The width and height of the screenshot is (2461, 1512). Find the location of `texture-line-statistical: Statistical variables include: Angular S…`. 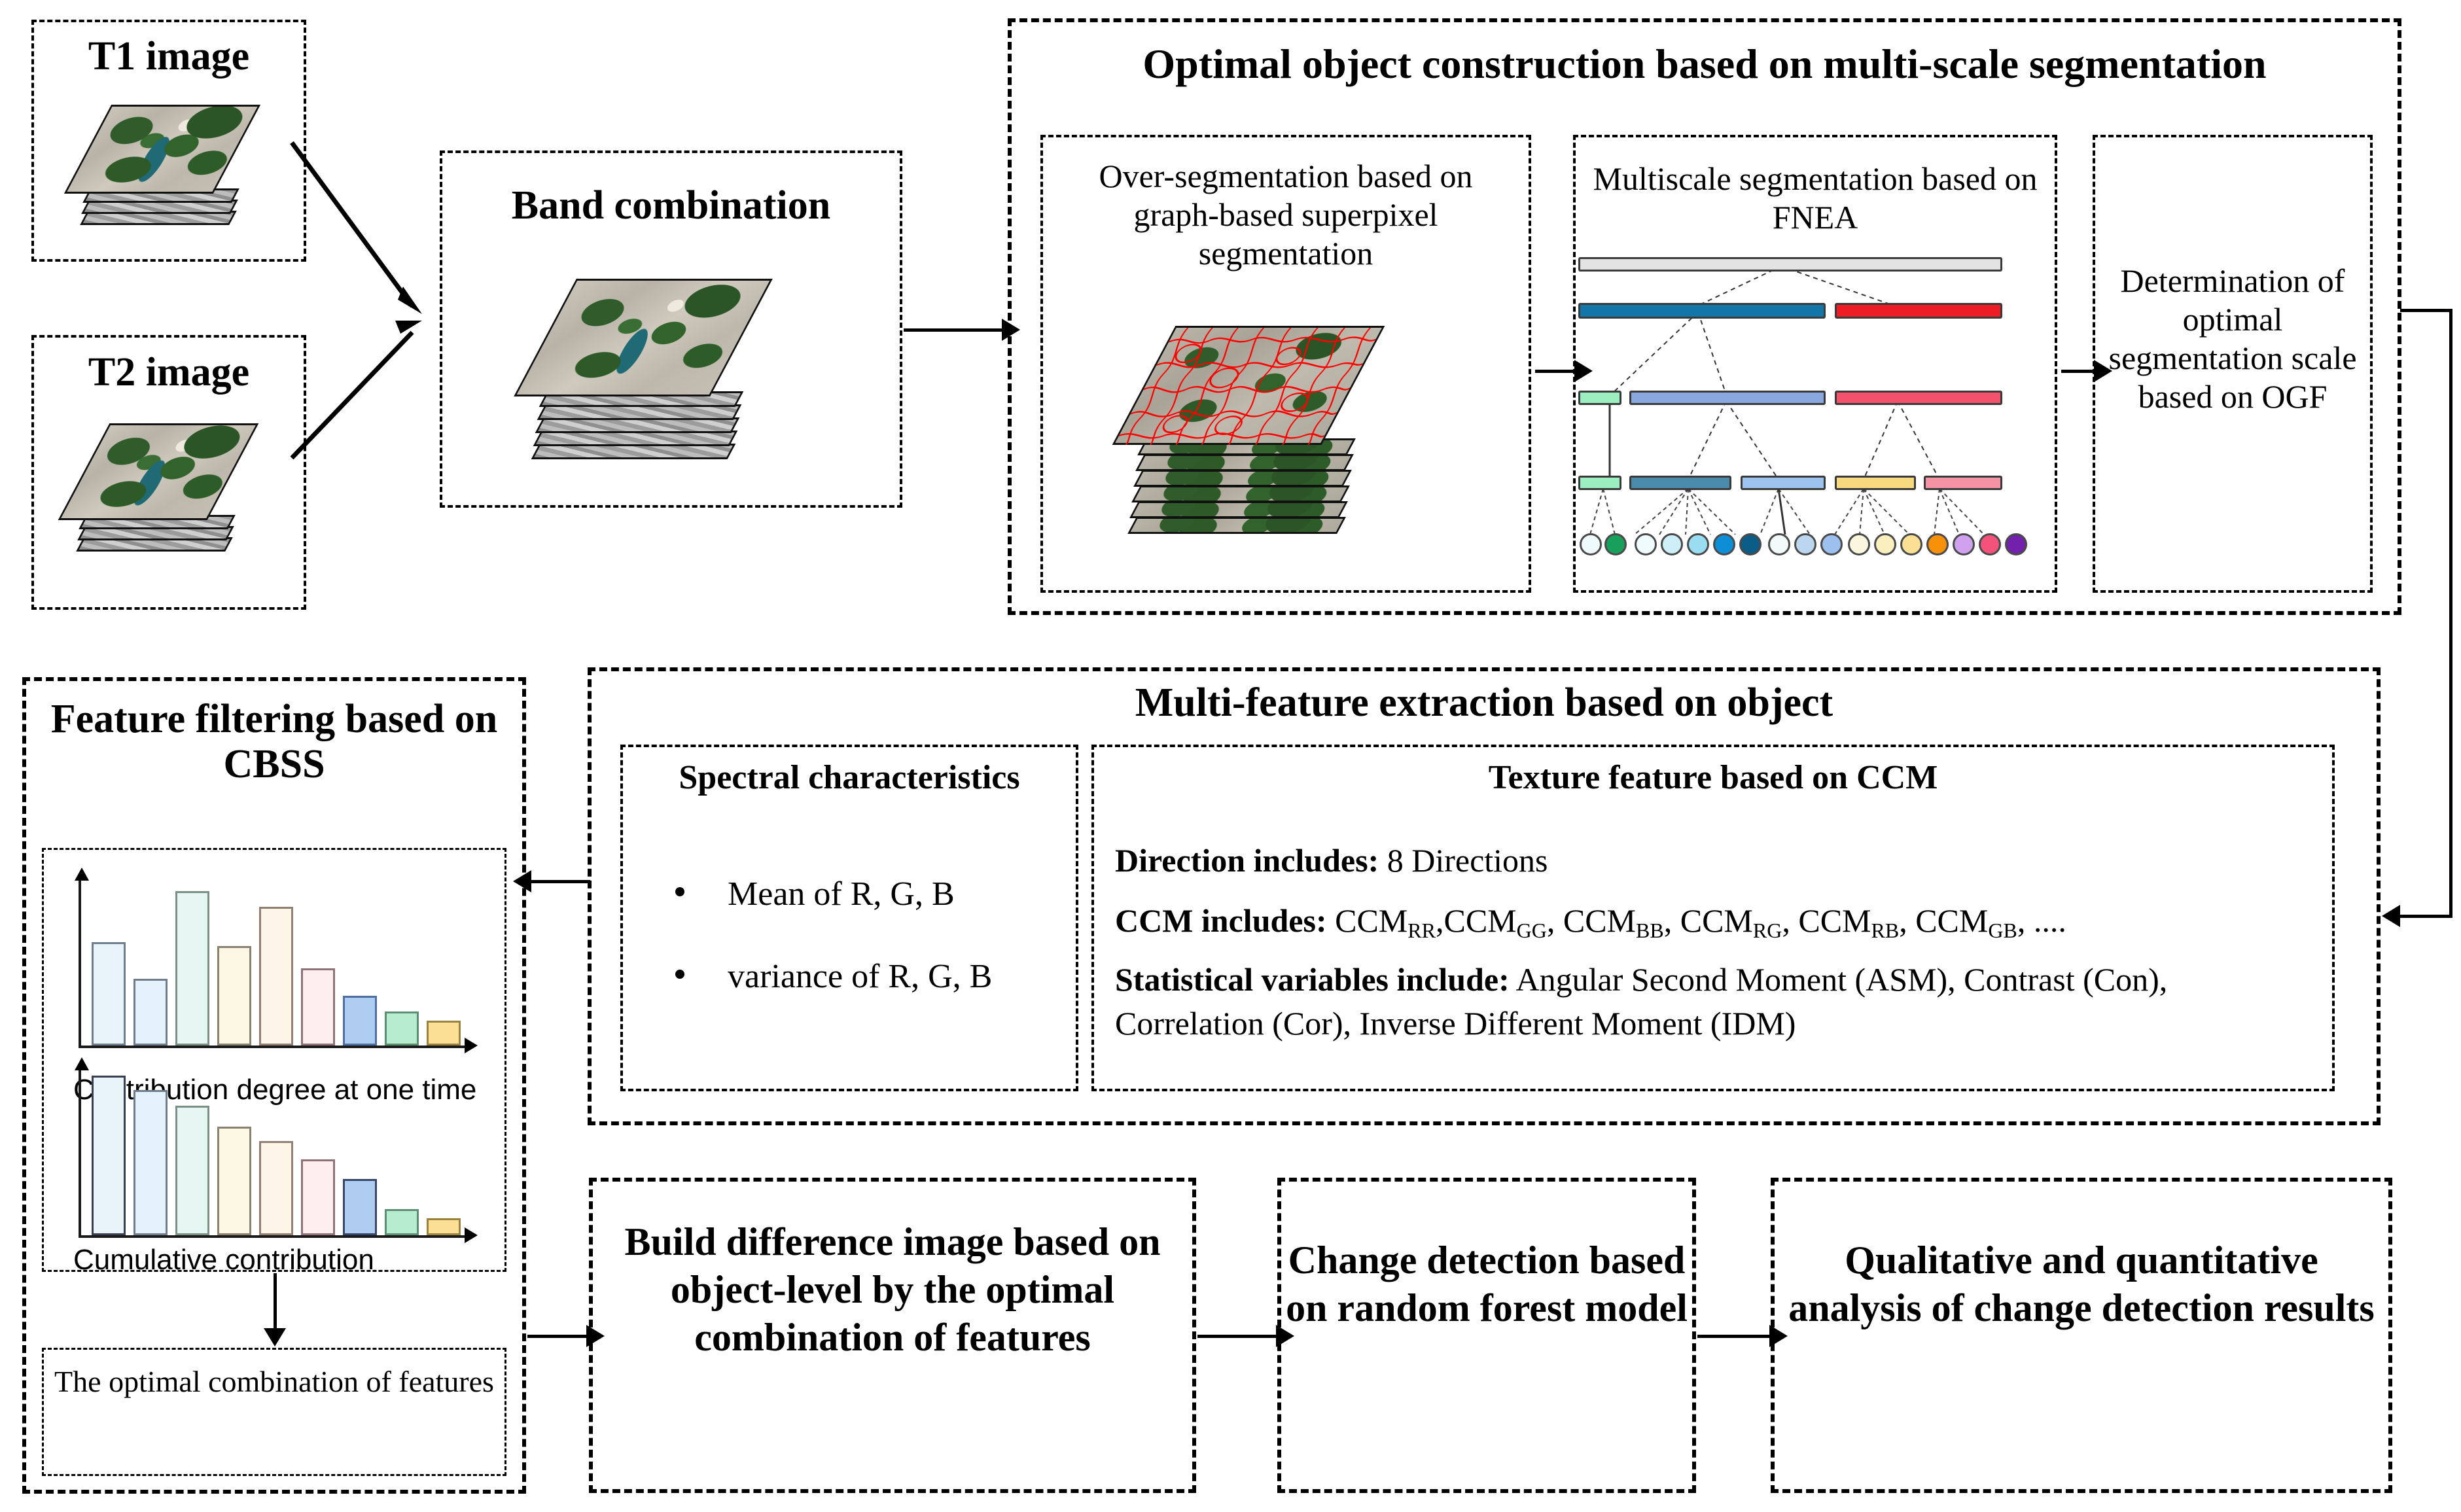

texture-line-statistical: Statistical variables include: Angular S… is located at coordinates (1719, 1002).